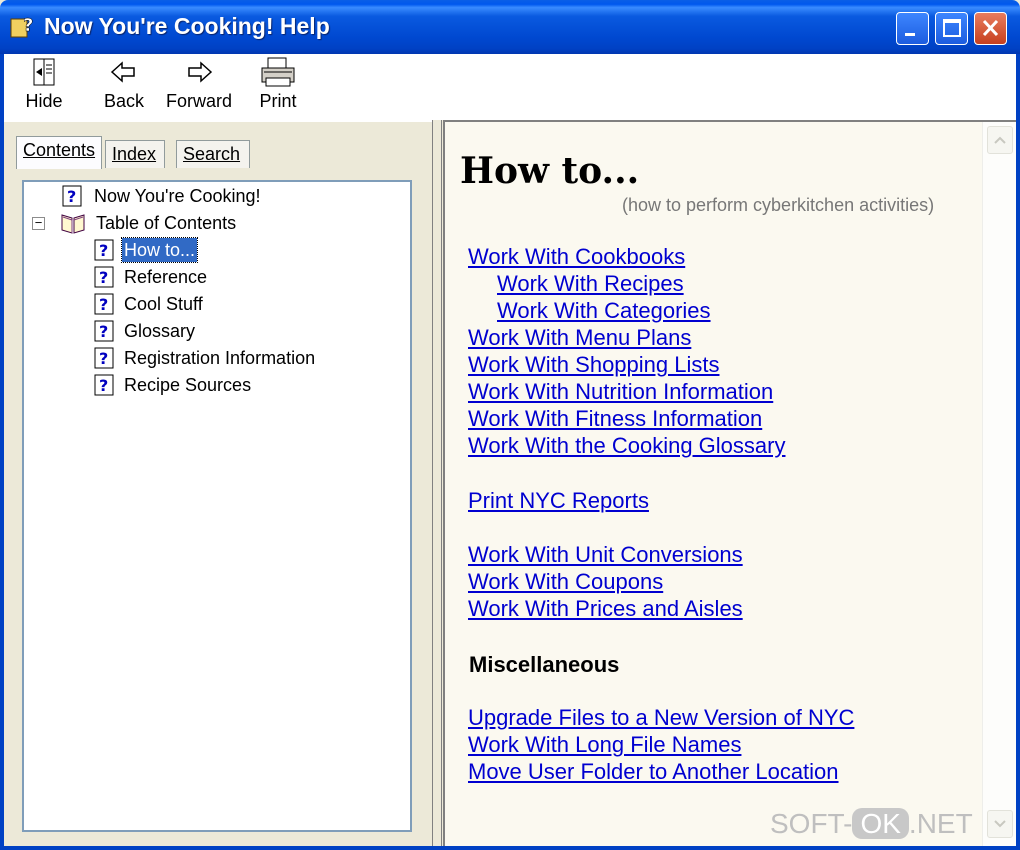 This screenshot has height=850, width=1020. I want to click on scroll-down-button, so click(1000, 824).